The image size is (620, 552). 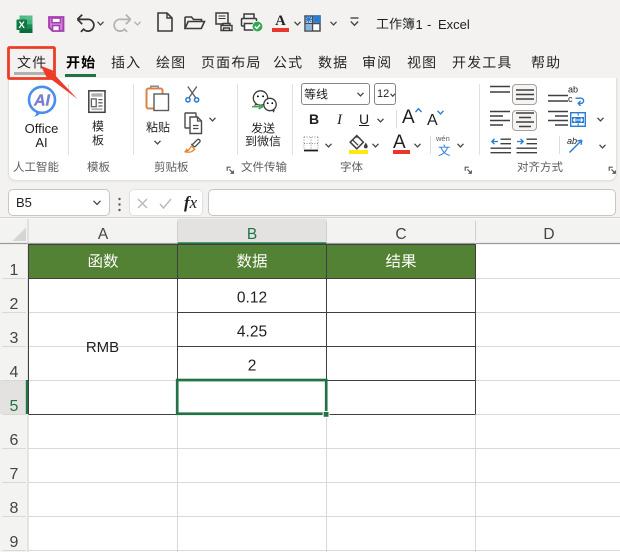 I want to click on svg-text: A, so click(x=103, y=234).